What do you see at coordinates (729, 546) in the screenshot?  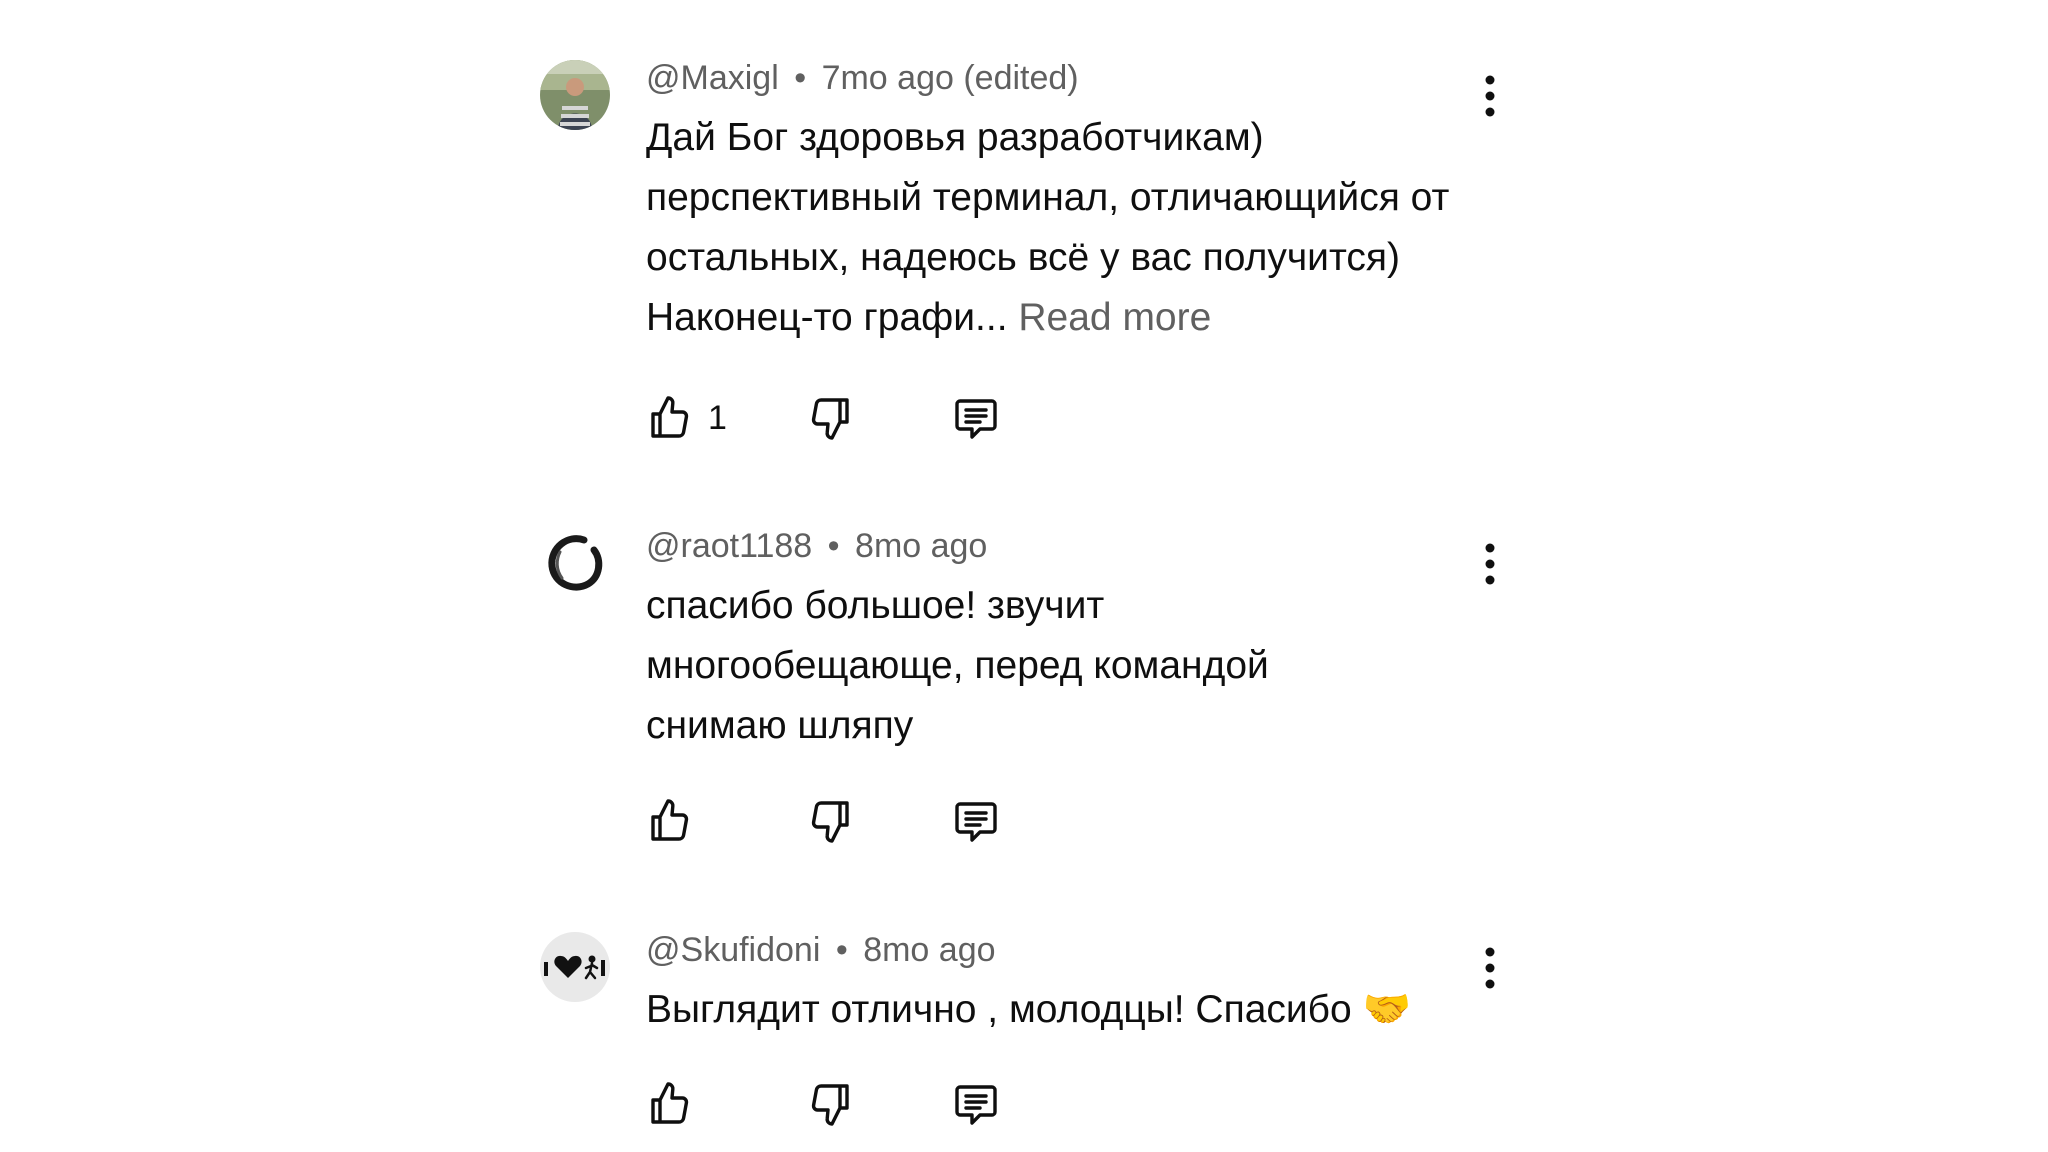 I see `author-name: @raot1188` at bounding box center [729, 546].